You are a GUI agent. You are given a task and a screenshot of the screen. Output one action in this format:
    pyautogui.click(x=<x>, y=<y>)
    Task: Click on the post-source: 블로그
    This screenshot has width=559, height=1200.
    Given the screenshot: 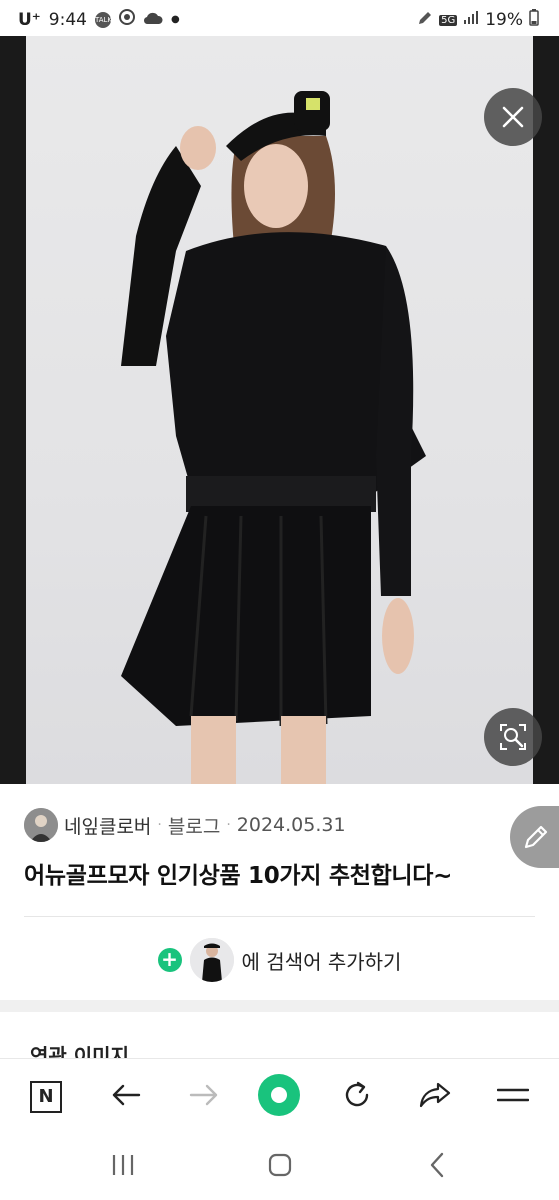 What is the action you would take?
    pyautogui.click(x=194, y=826)
    